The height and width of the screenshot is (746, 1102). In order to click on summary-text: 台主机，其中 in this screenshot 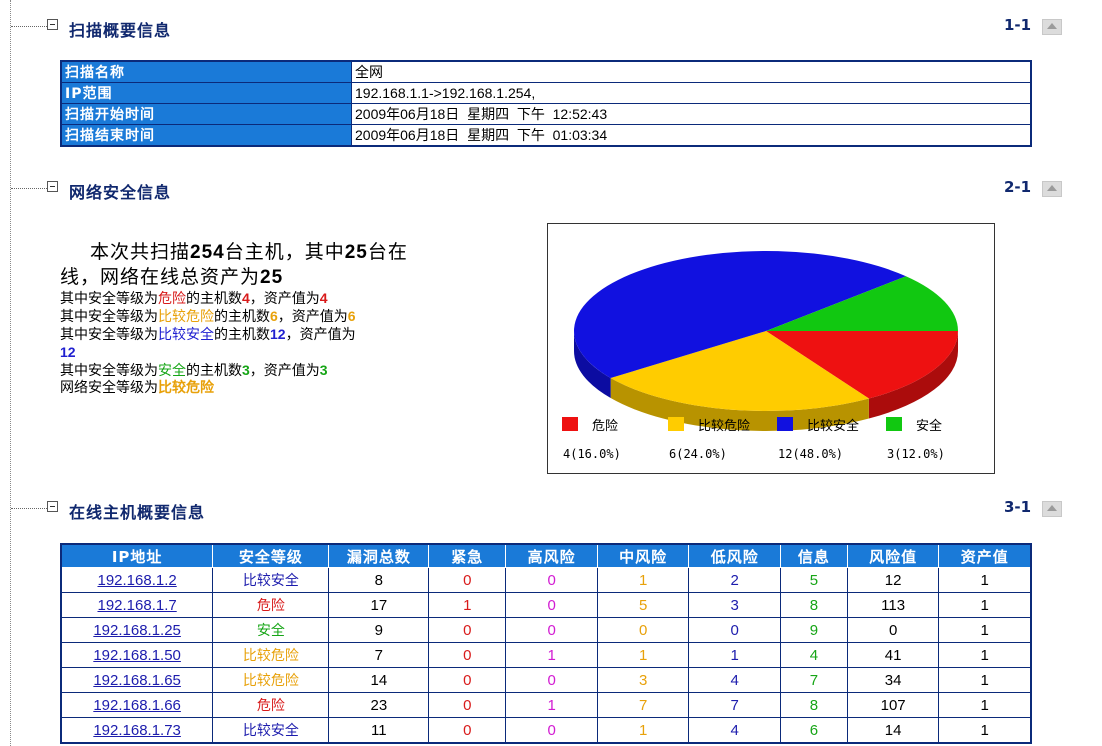, I will do `click(284, 252)`.